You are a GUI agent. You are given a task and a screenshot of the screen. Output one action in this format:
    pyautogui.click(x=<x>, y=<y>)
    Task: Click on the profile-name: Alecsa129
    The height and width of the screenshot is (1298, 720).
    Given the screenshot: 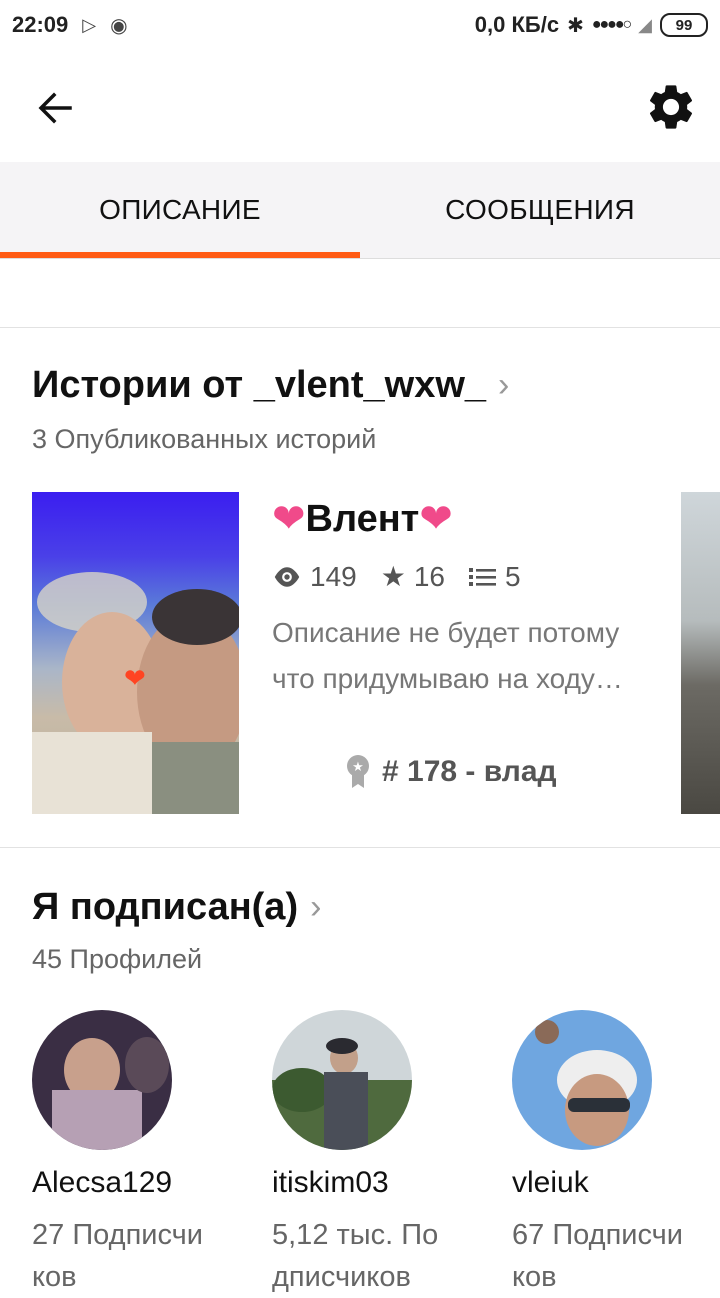 What is the action you would take?
    pyautogui.click(x=102, y=1182)
    